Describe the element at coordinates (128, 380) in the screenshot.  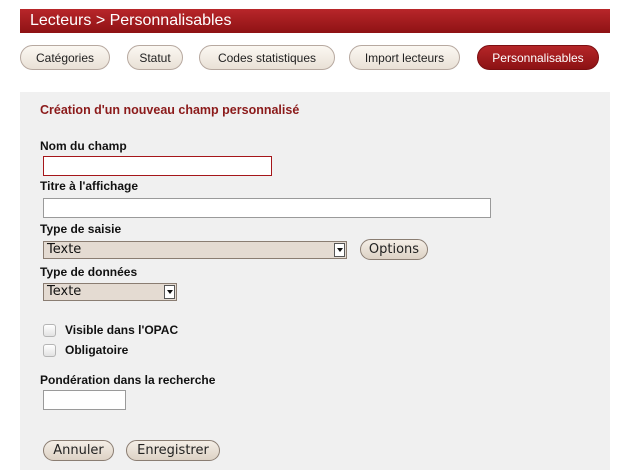
I see `ponderation-label: Pondération dans la recherche` at that location.